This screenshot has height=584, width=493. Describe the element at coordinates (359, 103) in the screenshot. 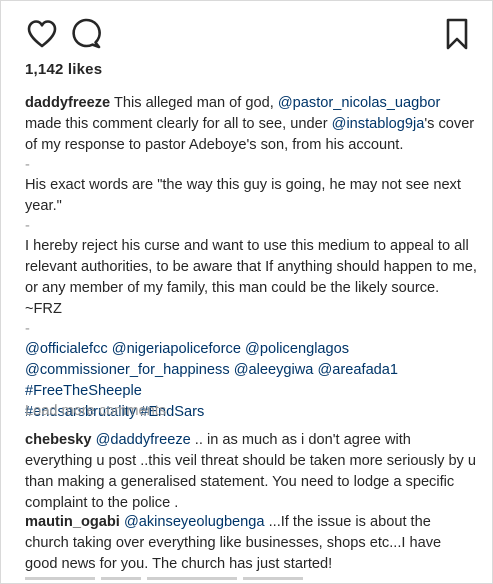

I see `mention-link: @pastor_nicolas_uagbor` at that location.